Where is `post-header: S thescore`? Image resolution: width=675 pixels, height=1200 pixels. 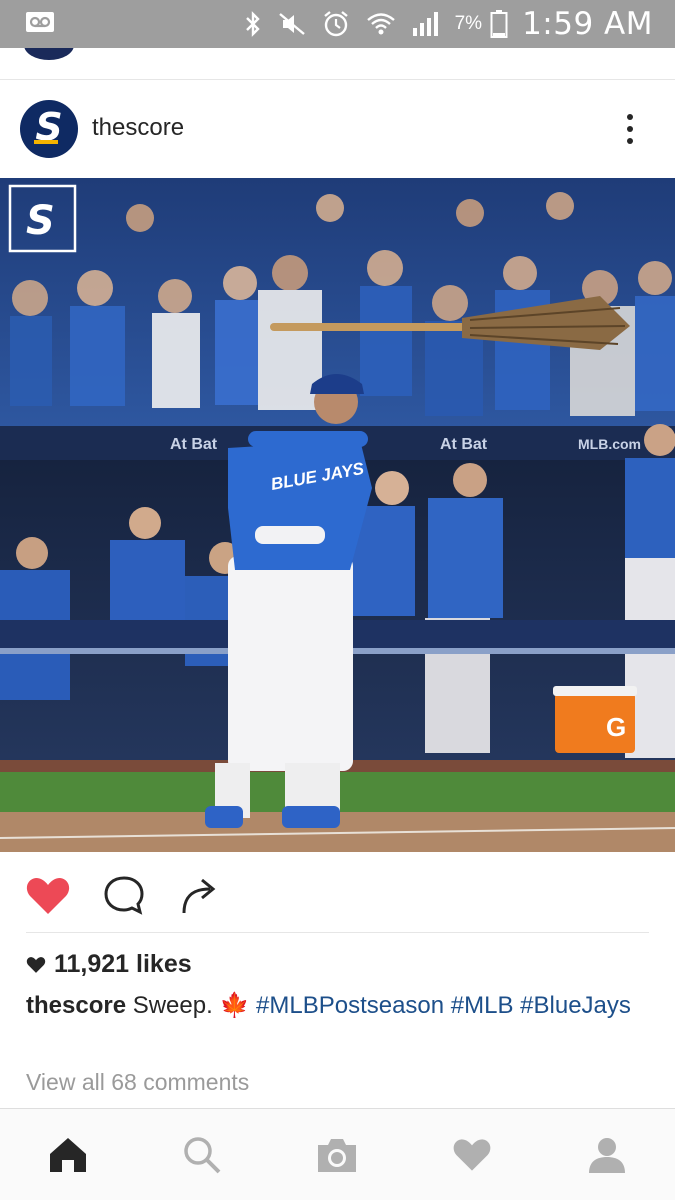
post-header: S thescore is located at coordinates (337, 129).